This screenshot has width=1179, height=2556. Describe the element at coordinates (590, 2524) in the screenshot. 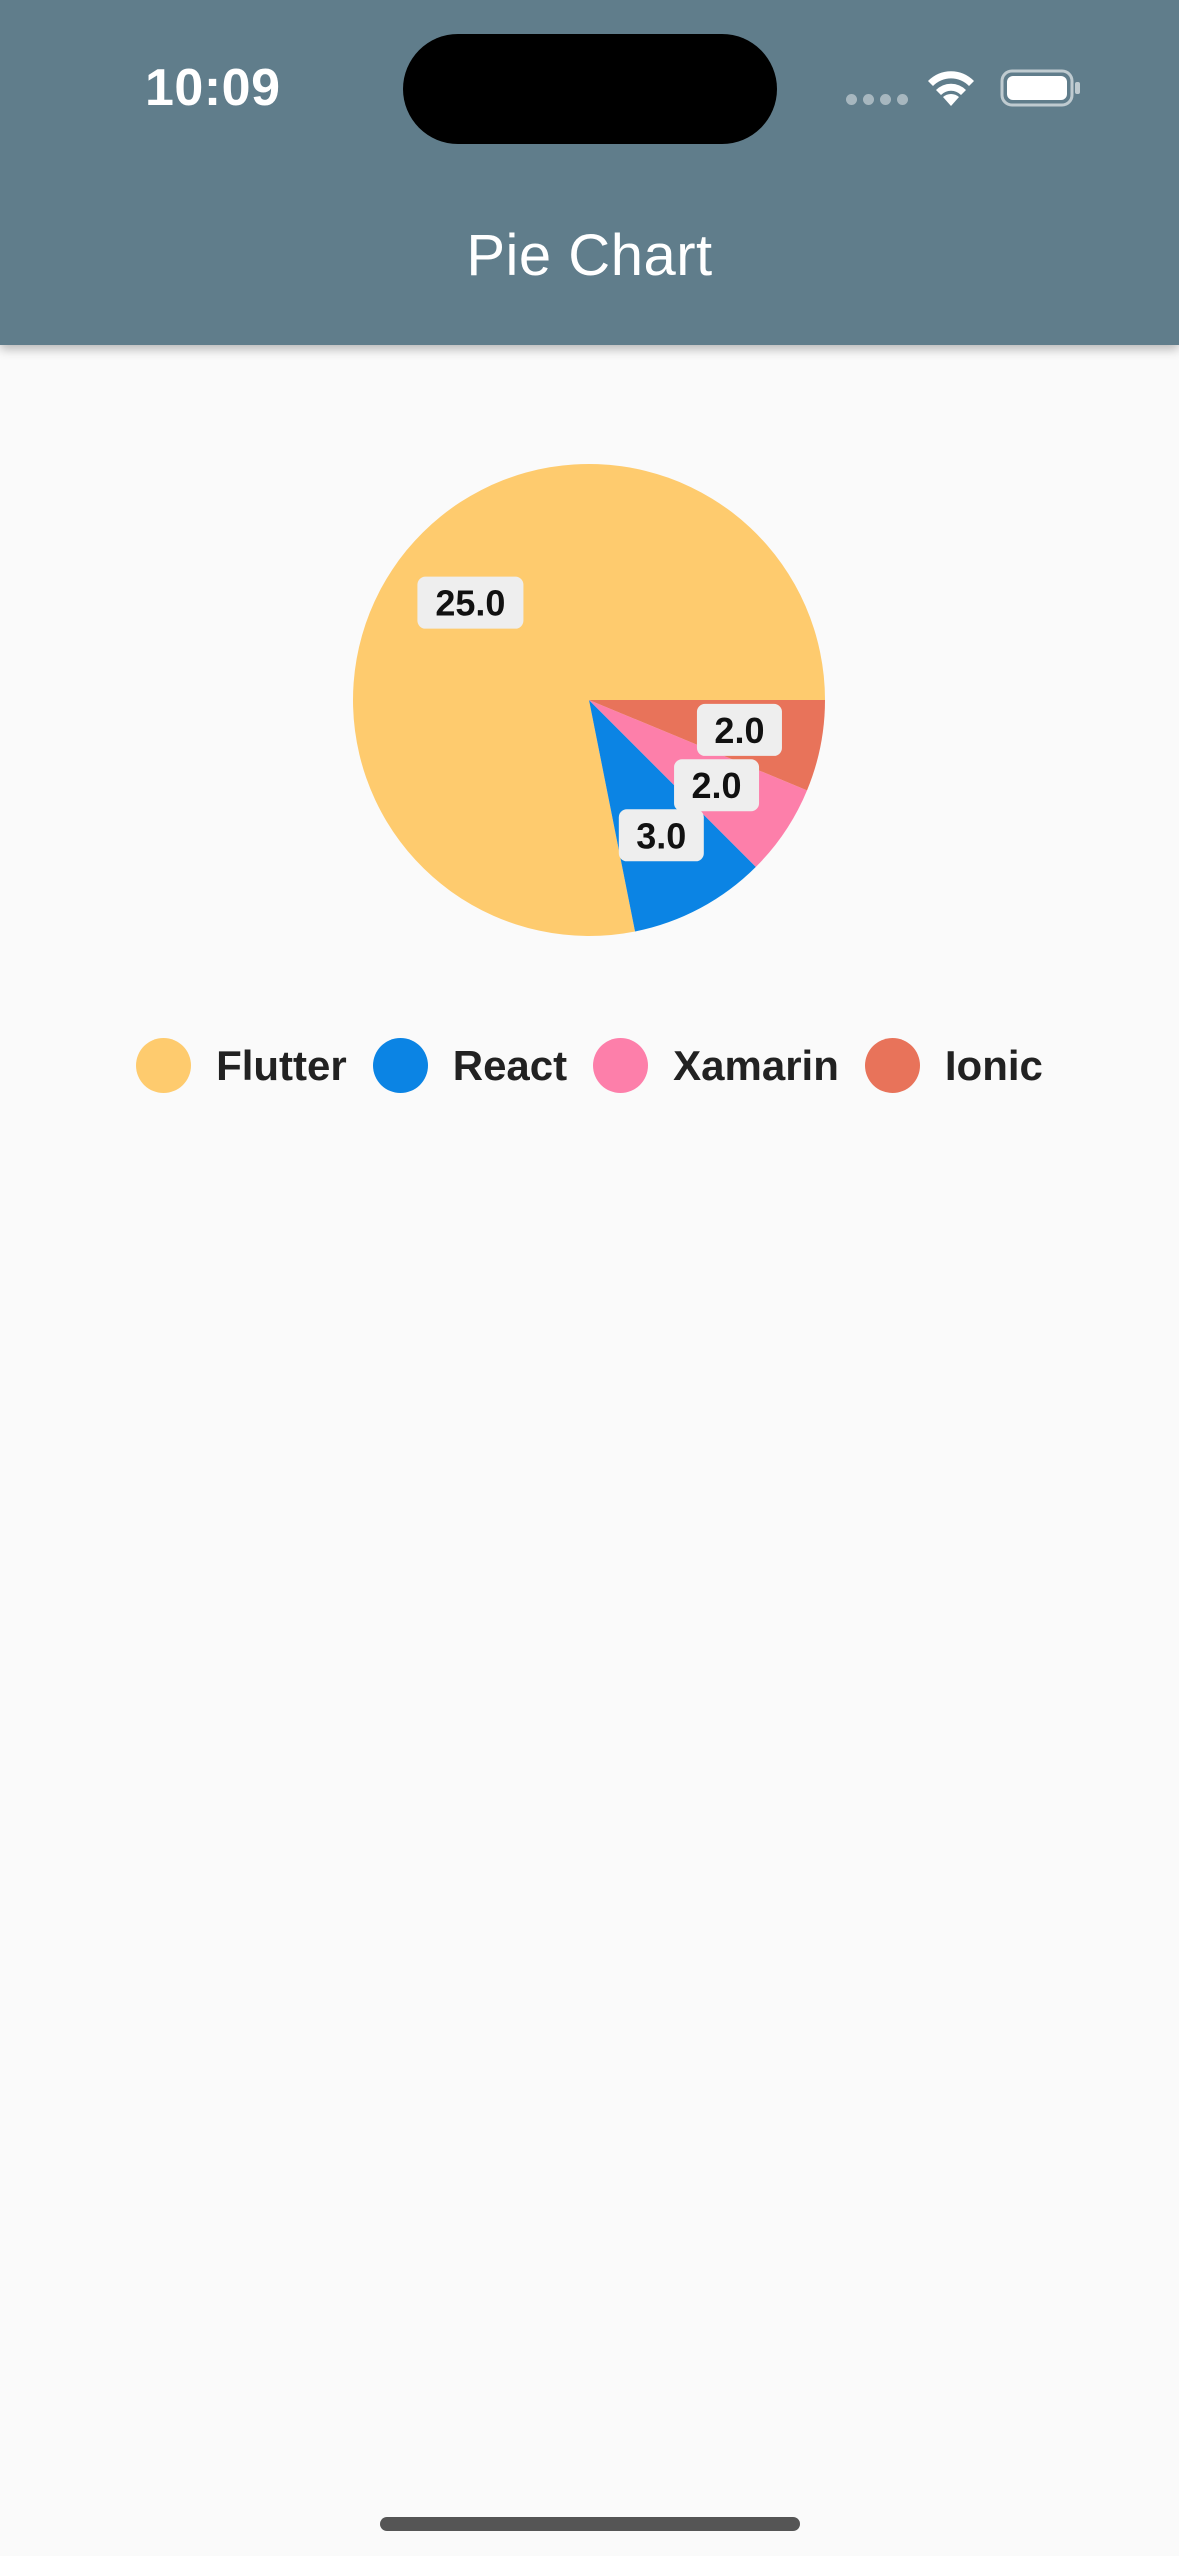

I see `home-indicator` at that location.